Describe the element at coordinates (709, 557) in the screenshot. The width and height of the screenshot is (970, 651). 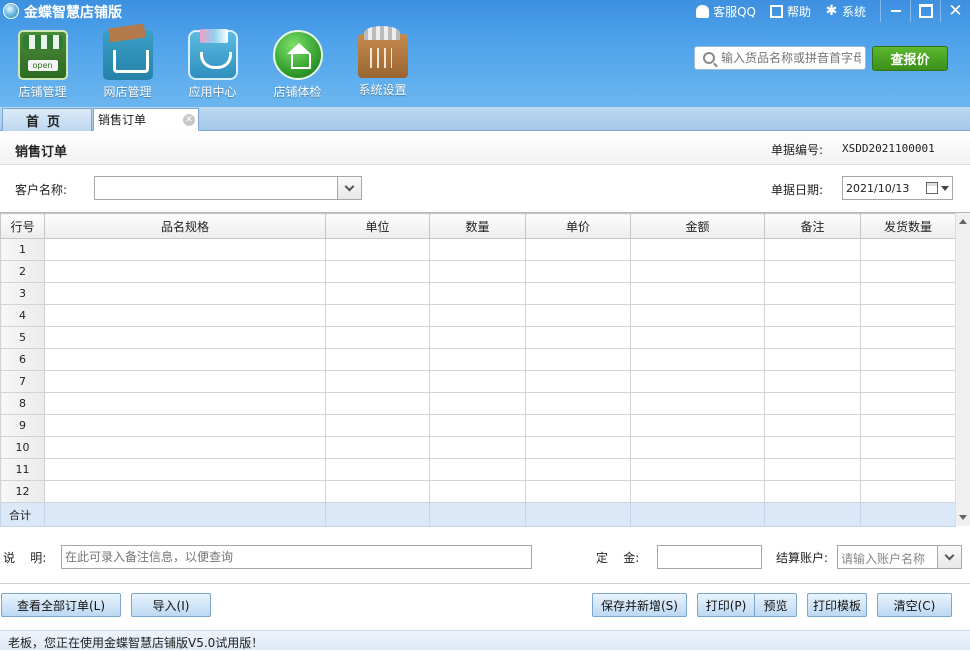
I see `deposit-input` at that location.